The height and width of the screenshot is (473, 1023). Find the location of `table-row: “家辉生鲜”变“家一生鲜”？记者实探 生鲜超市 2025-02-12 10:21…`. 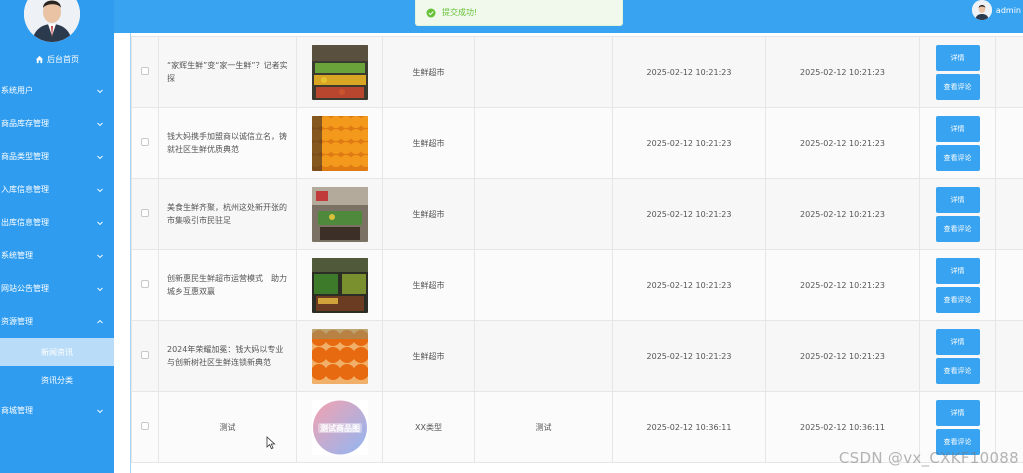

table-row: “家辉生鲜”变“家一生鲜”？记者实探 生鲜超市 2025-02-12 10:21… is located at coordinates (577, 72).